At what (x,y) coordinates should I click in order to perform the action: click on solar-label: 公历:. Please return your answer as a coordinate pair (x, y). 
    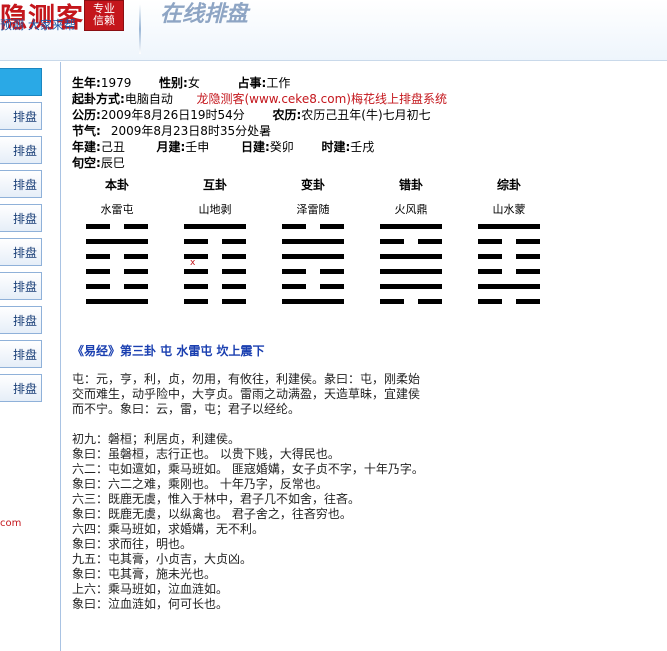
    Looking at the image, I should click on (86, 115).